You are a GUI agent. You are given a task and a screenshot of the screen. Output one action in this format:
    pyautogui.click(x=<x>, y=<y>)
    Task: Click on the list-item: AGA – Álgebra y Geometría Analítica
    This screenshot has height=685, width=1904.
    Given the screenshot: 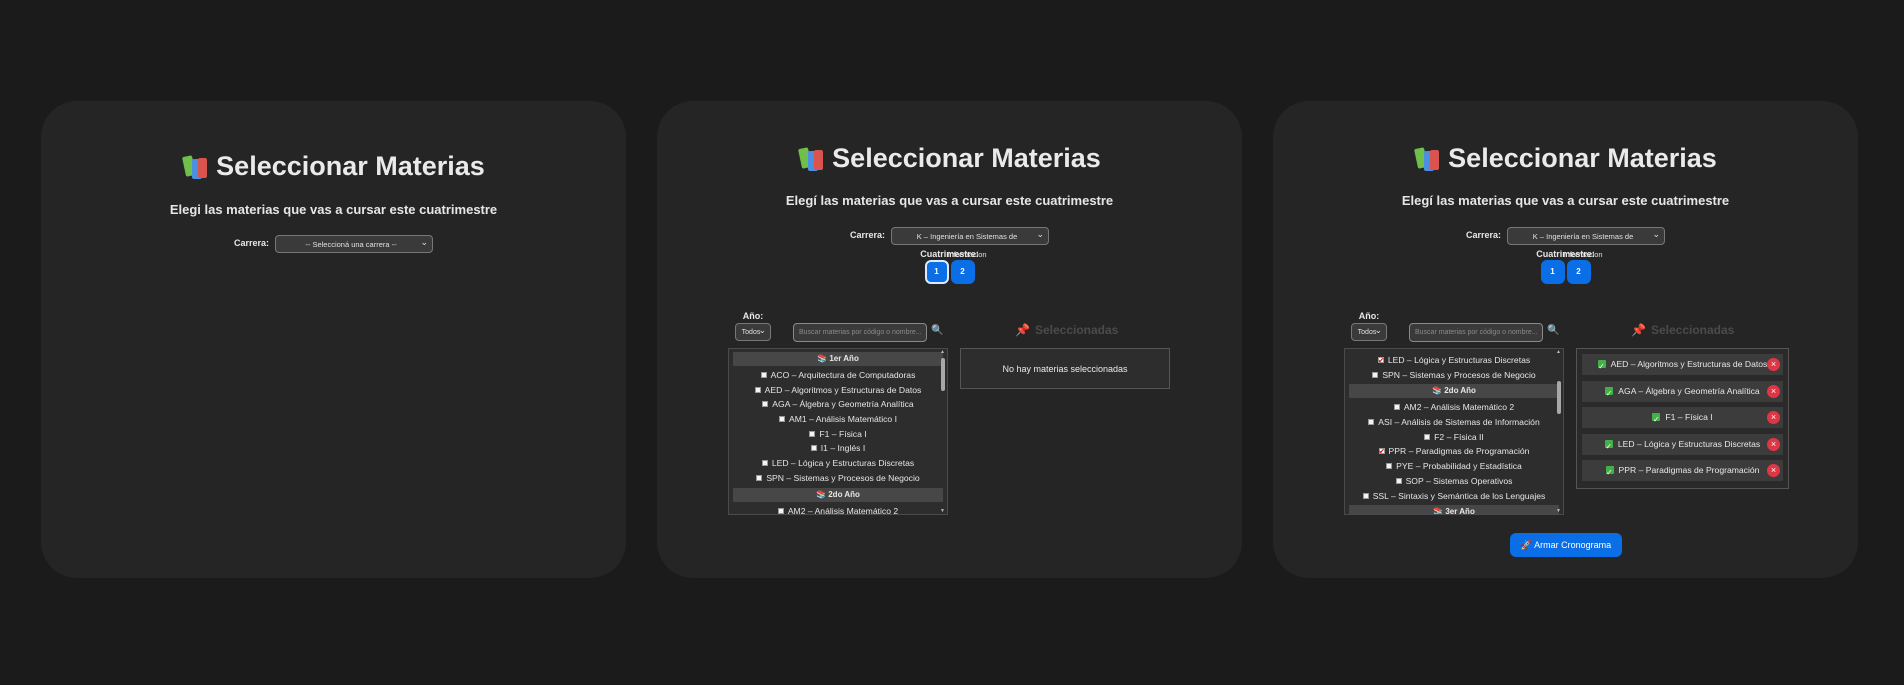 What is the action you would take?
    pyautogui.click(x=838, y=404)
    